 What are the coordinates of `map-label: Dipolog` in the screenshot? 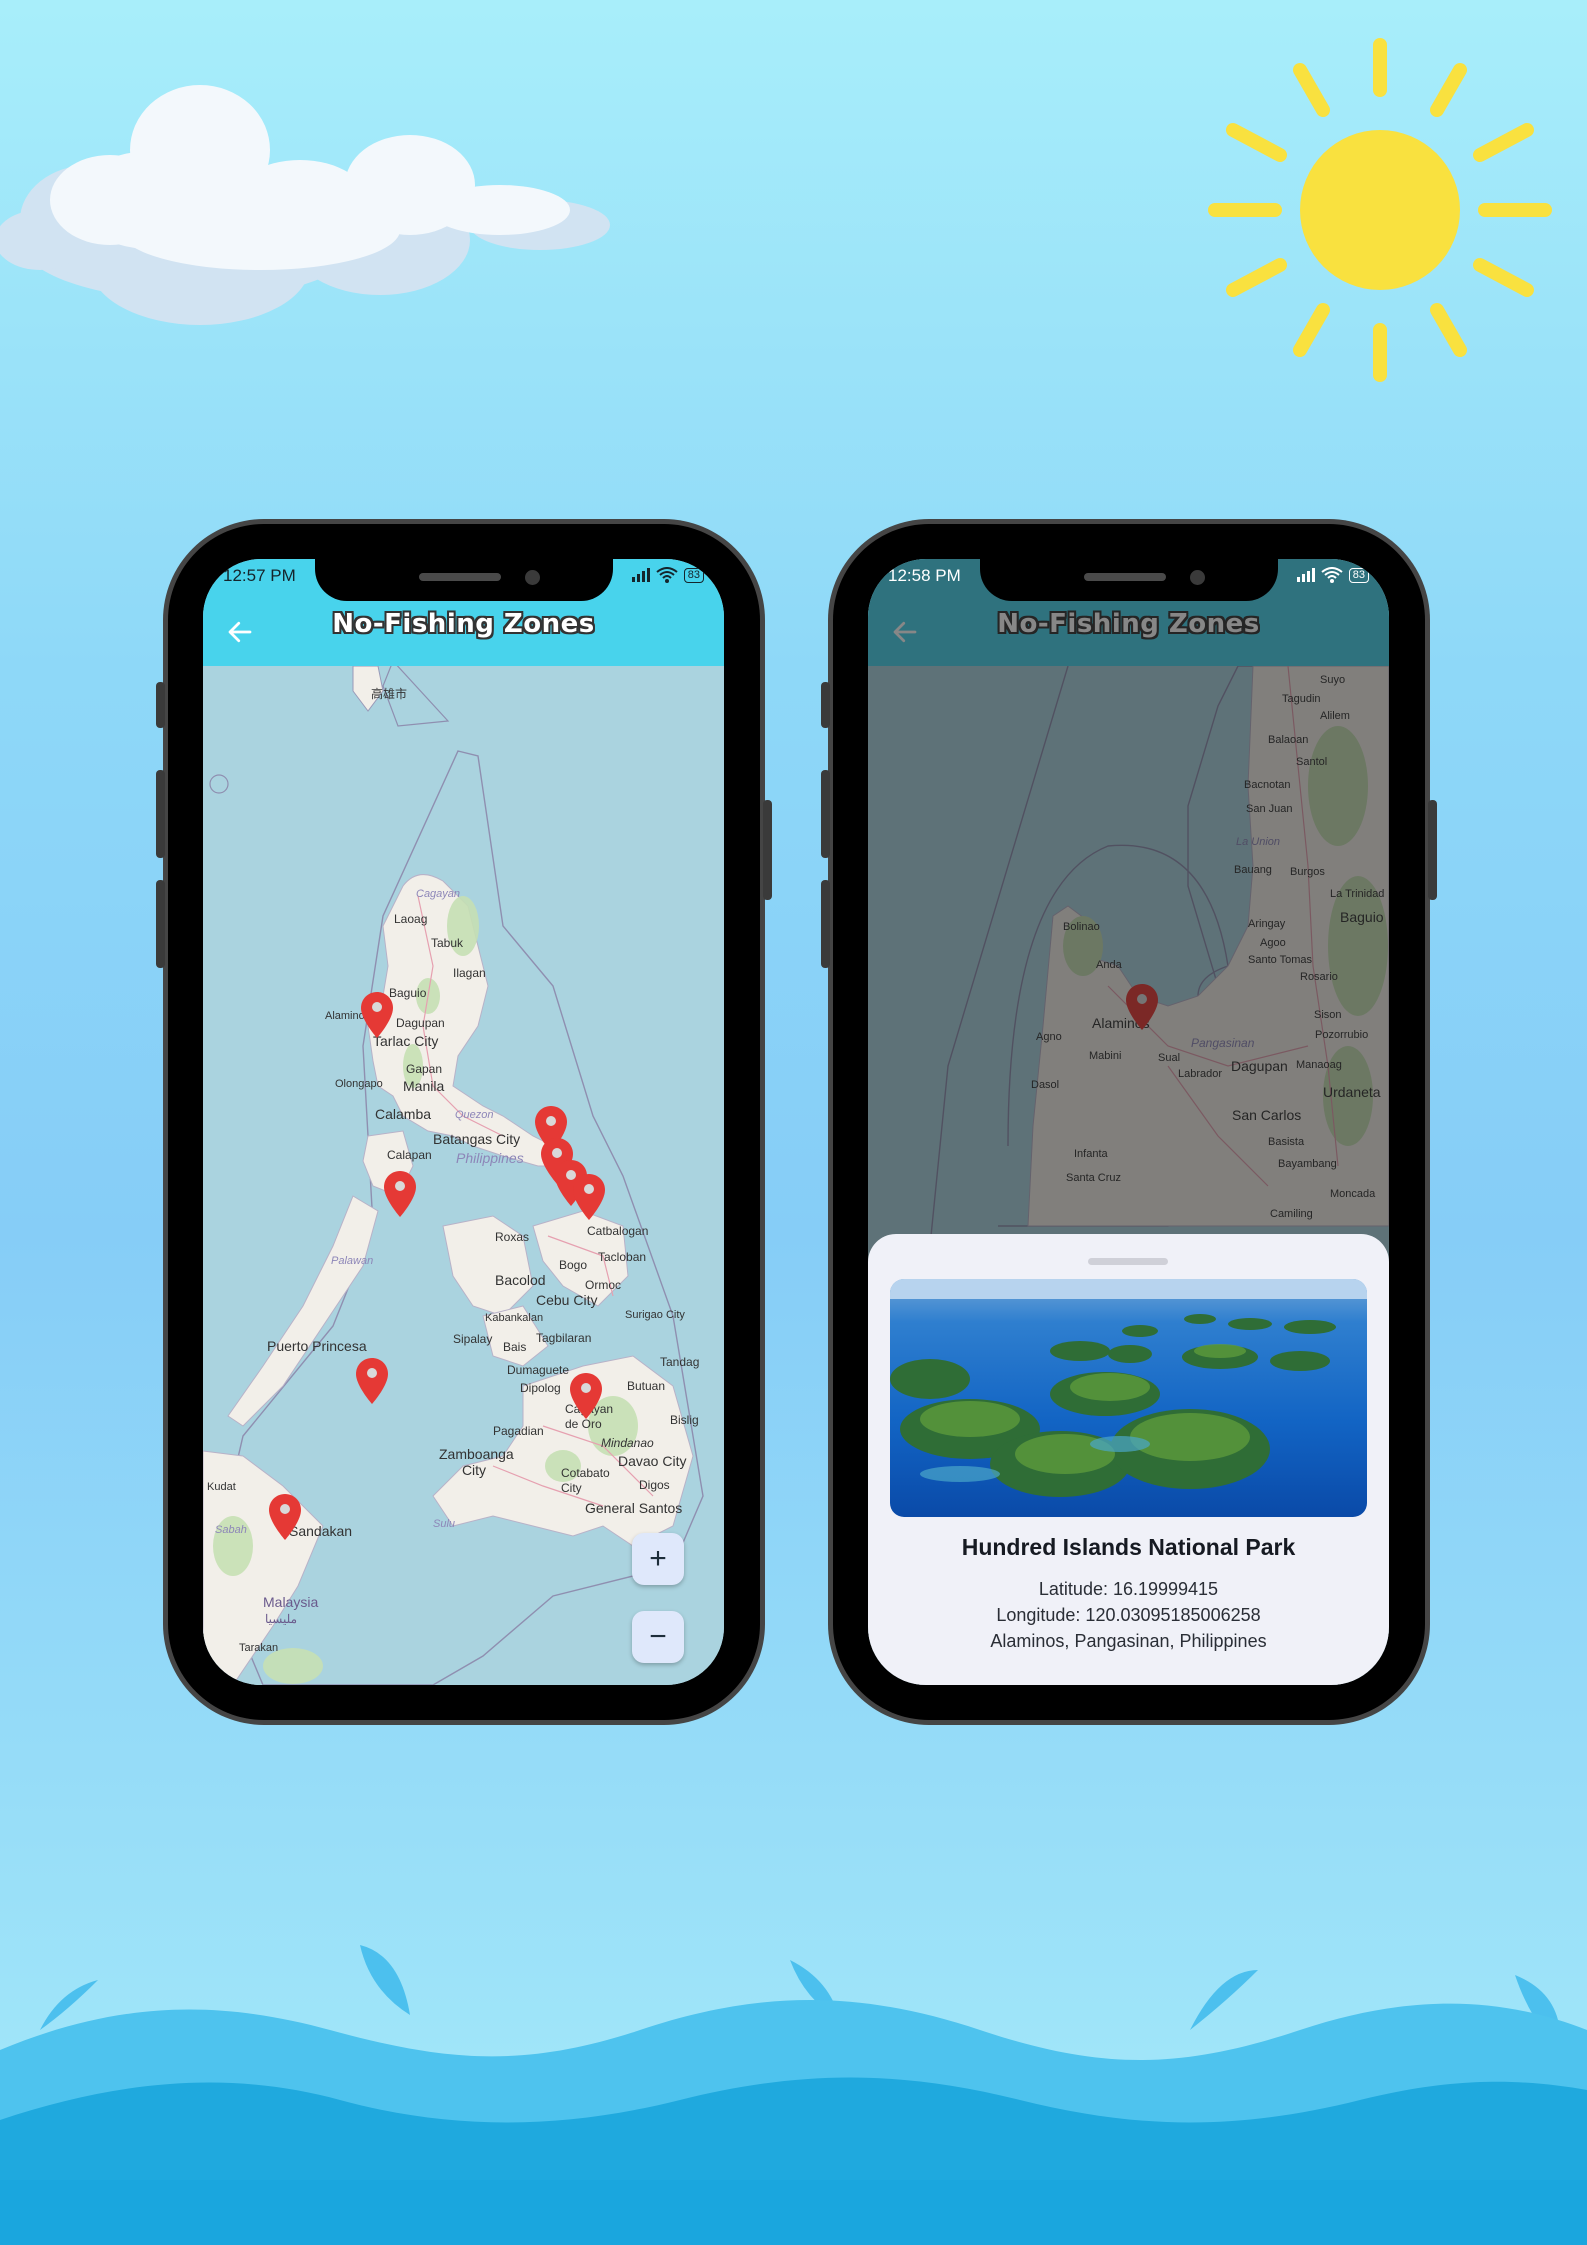 It's located at (540, 1388).